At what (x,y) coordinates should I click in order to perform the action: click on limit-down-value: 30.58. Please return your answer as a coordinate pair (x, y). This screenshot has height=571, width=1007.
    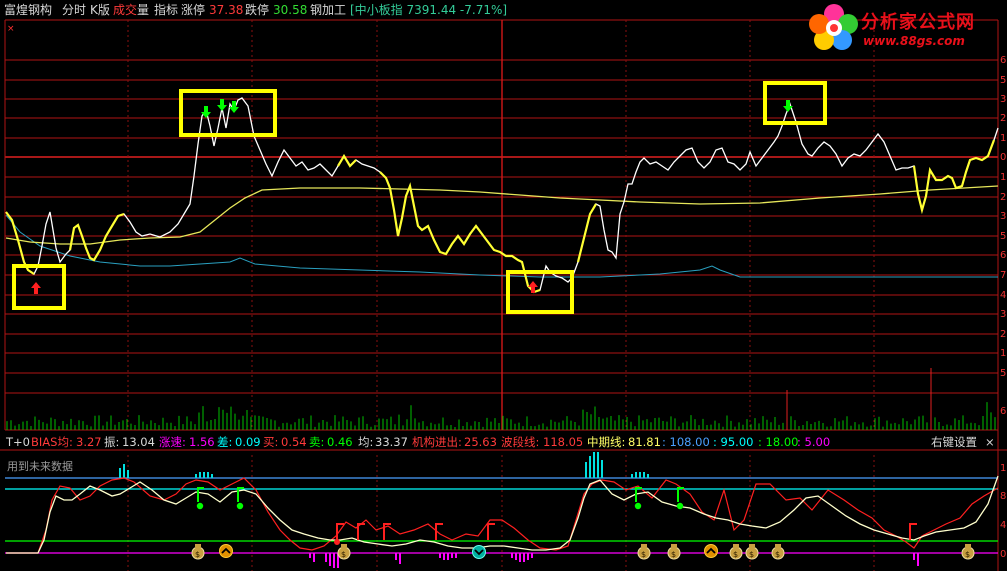
    Looking at the image, I should click on (290, 10).